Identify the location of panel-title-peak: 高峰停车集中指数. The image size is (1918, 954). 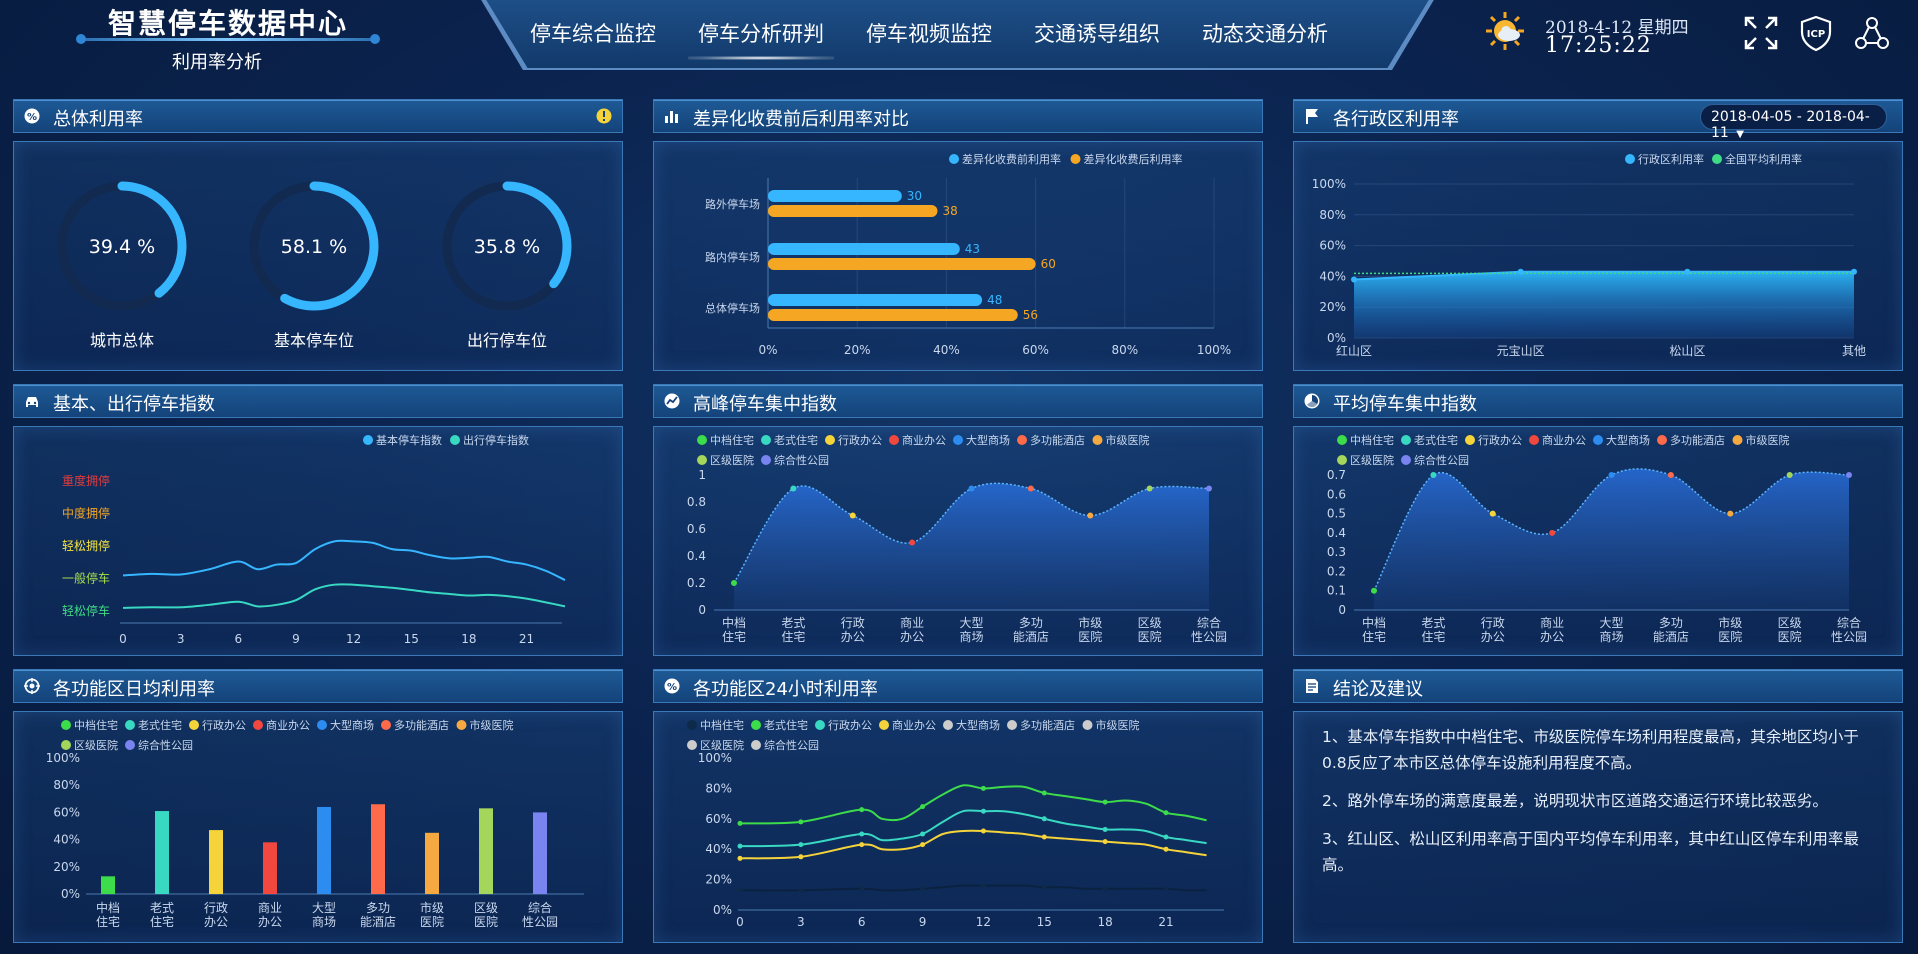
(958, 401).